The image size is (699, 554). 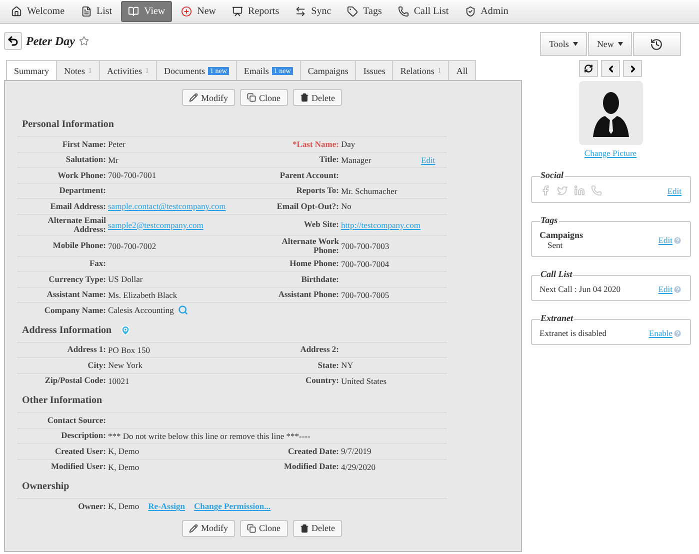 I want to click on field-label: Created User:, so click(x=80, y=451).